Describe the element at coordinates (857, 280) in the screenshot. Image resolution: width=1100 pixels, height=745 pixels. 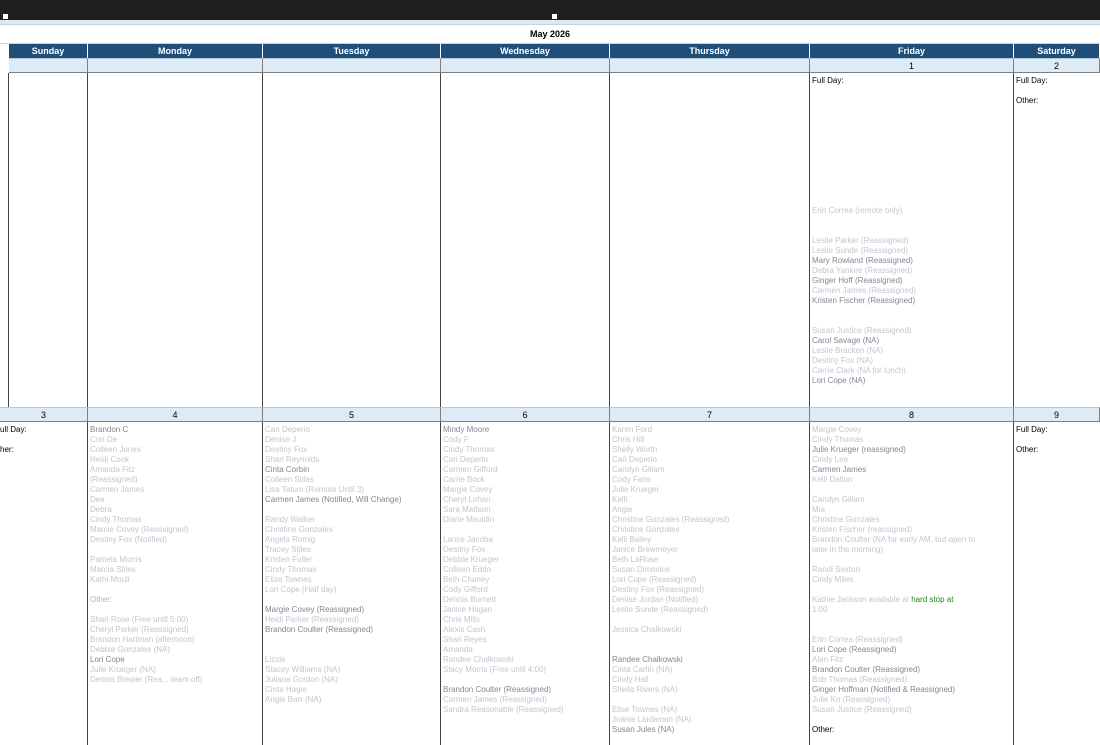
I see `schedule-entry: Ginger Hoff (Reassigned)` at that location.